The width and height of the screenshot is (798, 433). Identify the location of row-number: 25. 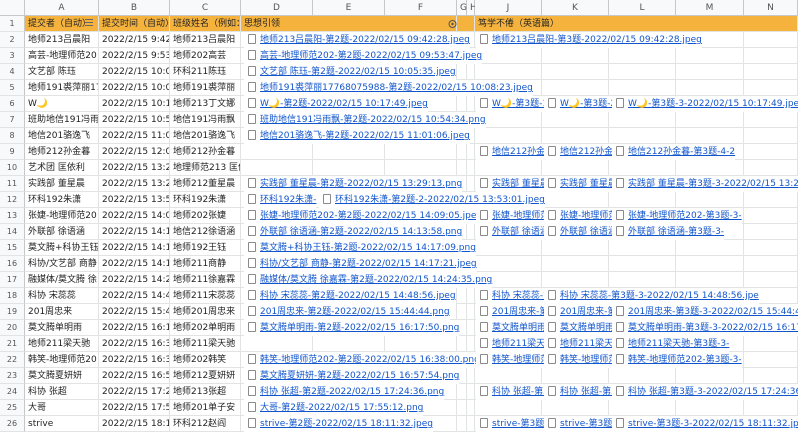
(12, 408).